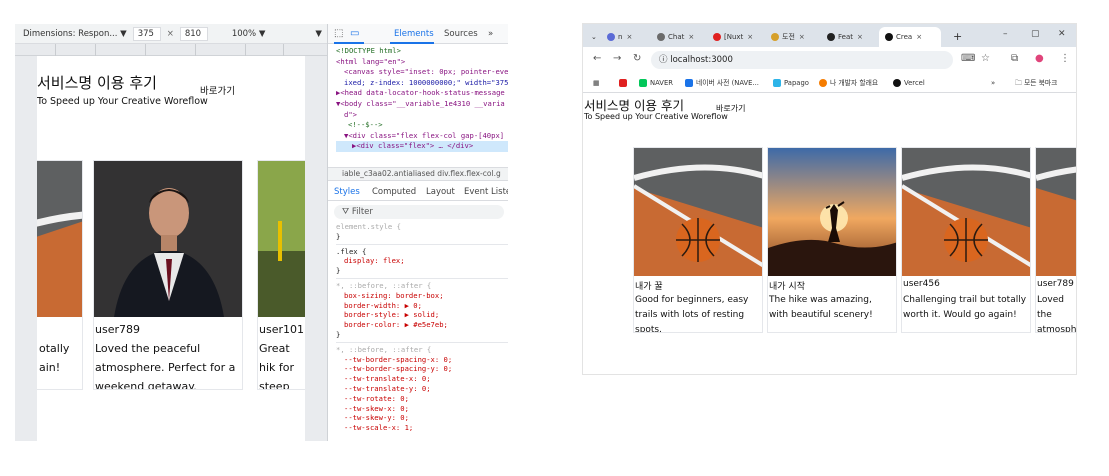 Image resolution: width=1109 pixels, height=476 pixels. What do you see at coordinates (422, 136) in the screenshot?
I see `dom-line: ▼<div class="flex flex-col gap-[40px]` at bounding box center [422, 136].